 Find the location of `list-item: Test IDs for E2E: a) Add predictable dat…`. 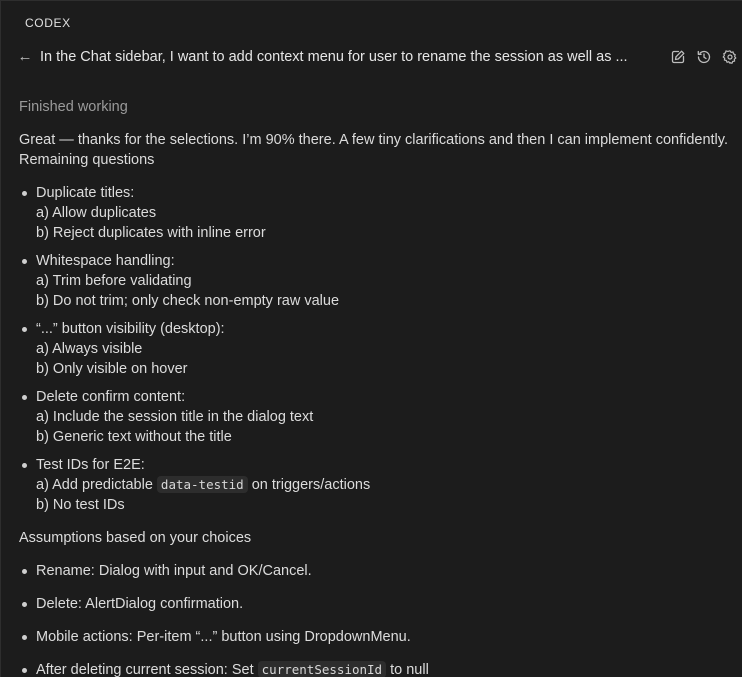

list-item: Test IDs for E2E: a) Add predictable dat… is located at coordinates (374, 485).